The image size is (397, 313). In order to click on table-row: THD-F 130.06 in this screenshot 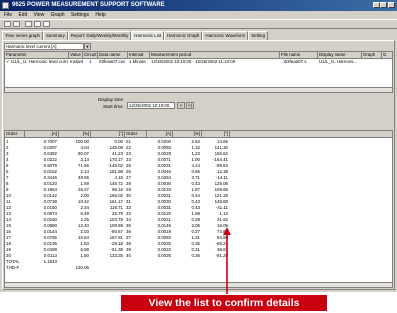, I will do `click(120, 268)`.